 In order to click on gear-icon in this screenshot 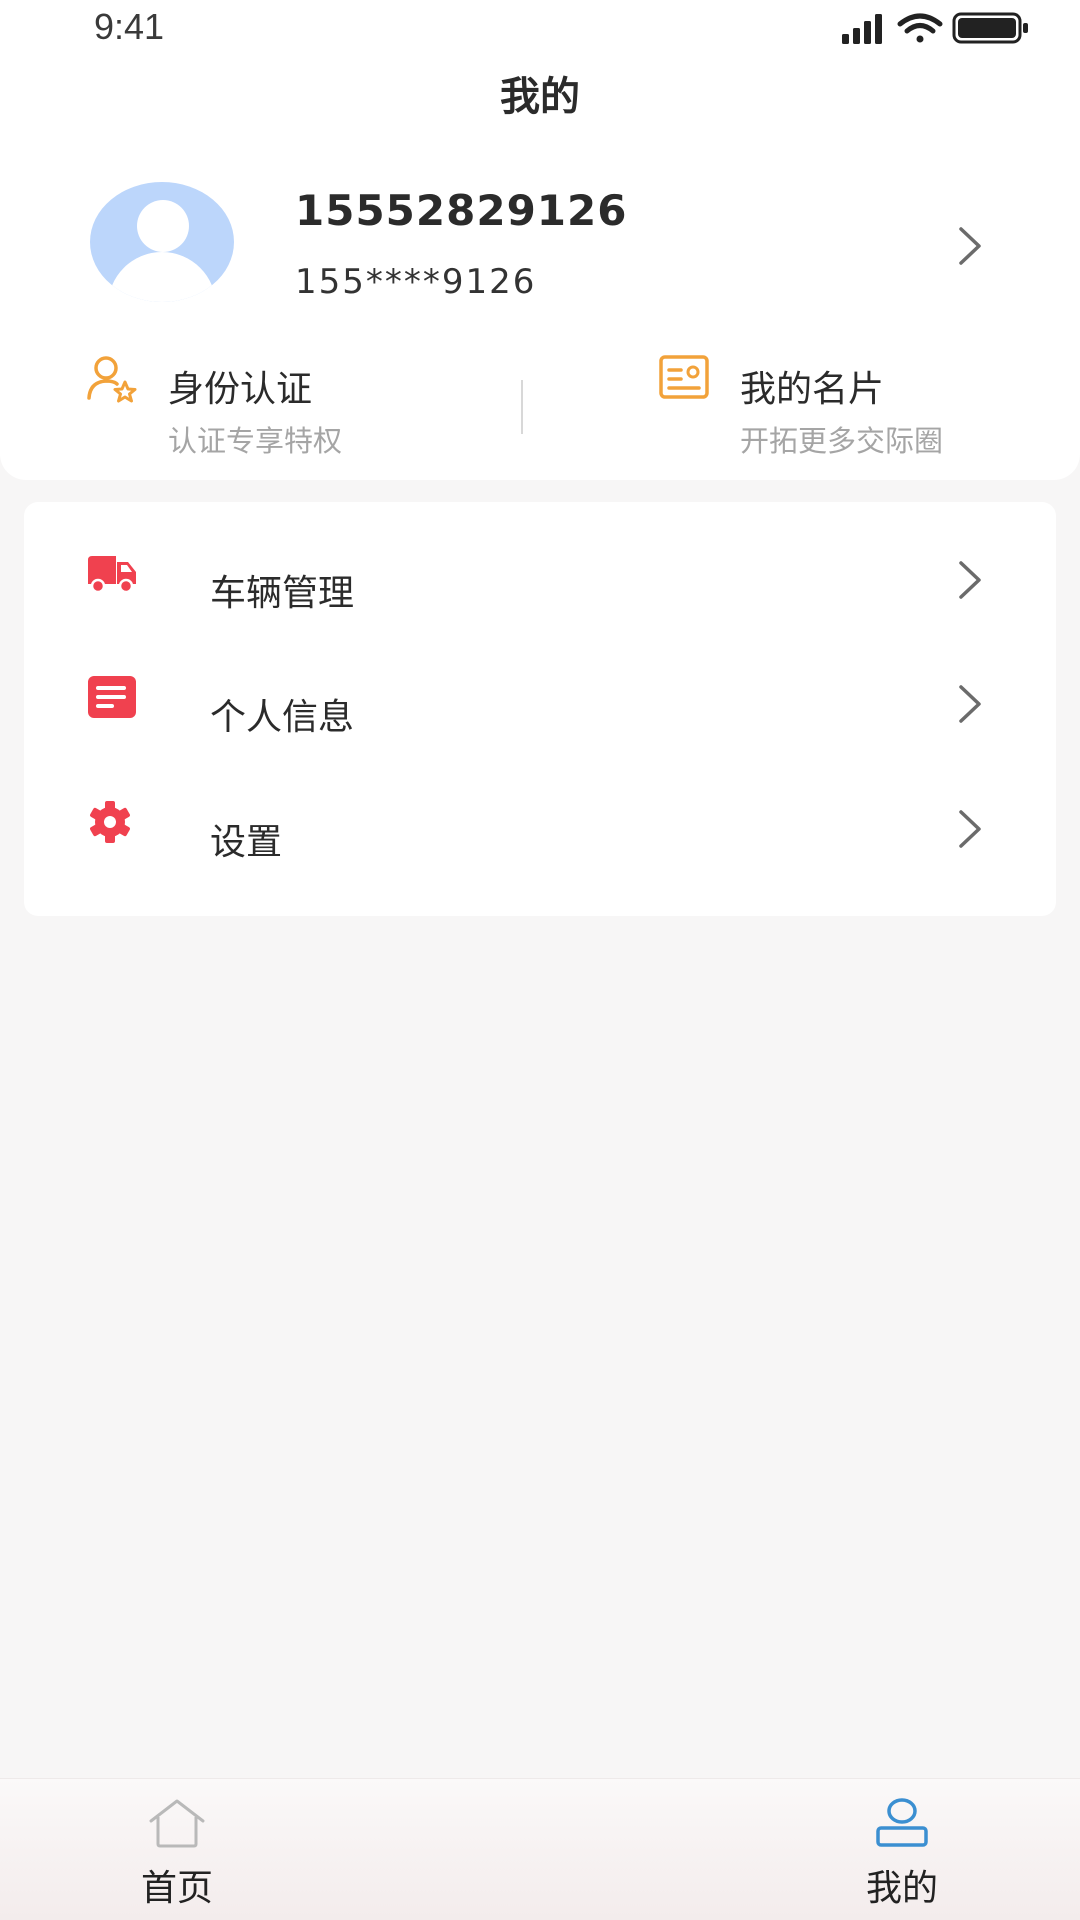, I will do `click(110, 822)`.